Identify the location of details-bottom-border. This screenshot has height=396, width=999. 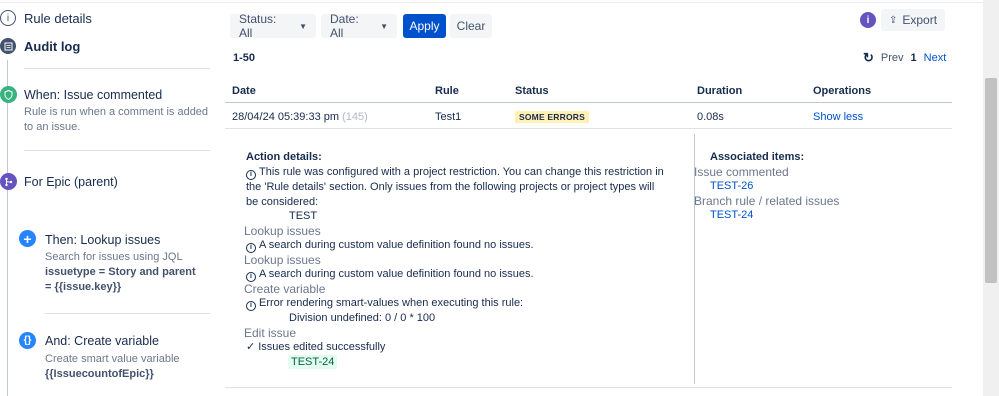
(588, 387).